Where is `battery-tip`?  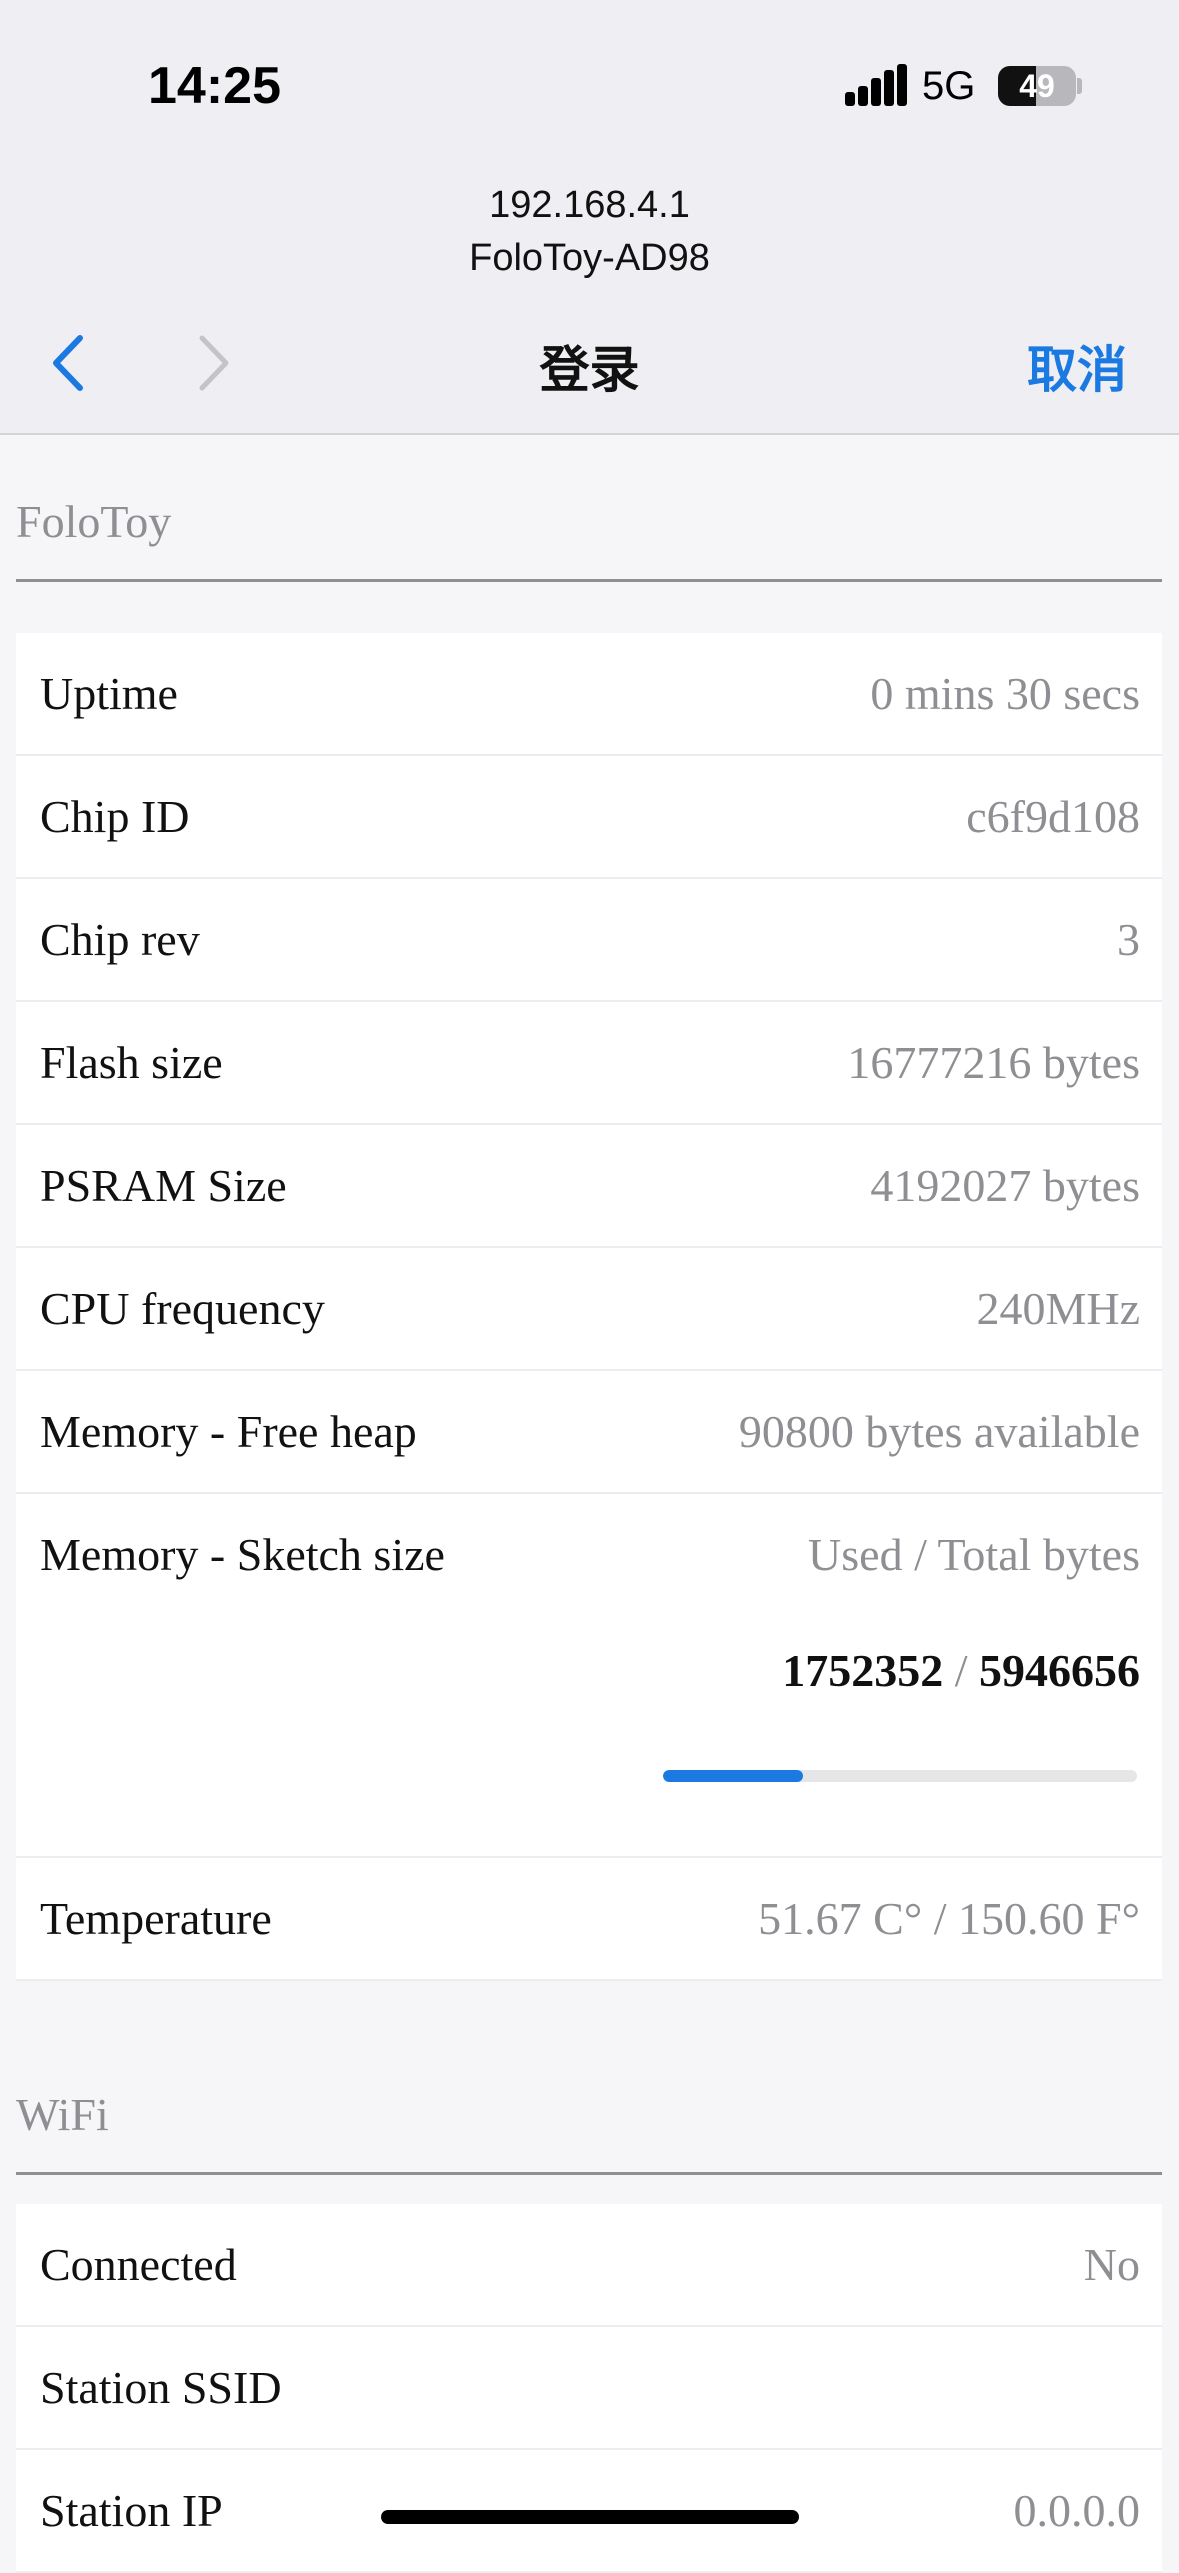
battery-tip is located at coordinates (1079, 86).